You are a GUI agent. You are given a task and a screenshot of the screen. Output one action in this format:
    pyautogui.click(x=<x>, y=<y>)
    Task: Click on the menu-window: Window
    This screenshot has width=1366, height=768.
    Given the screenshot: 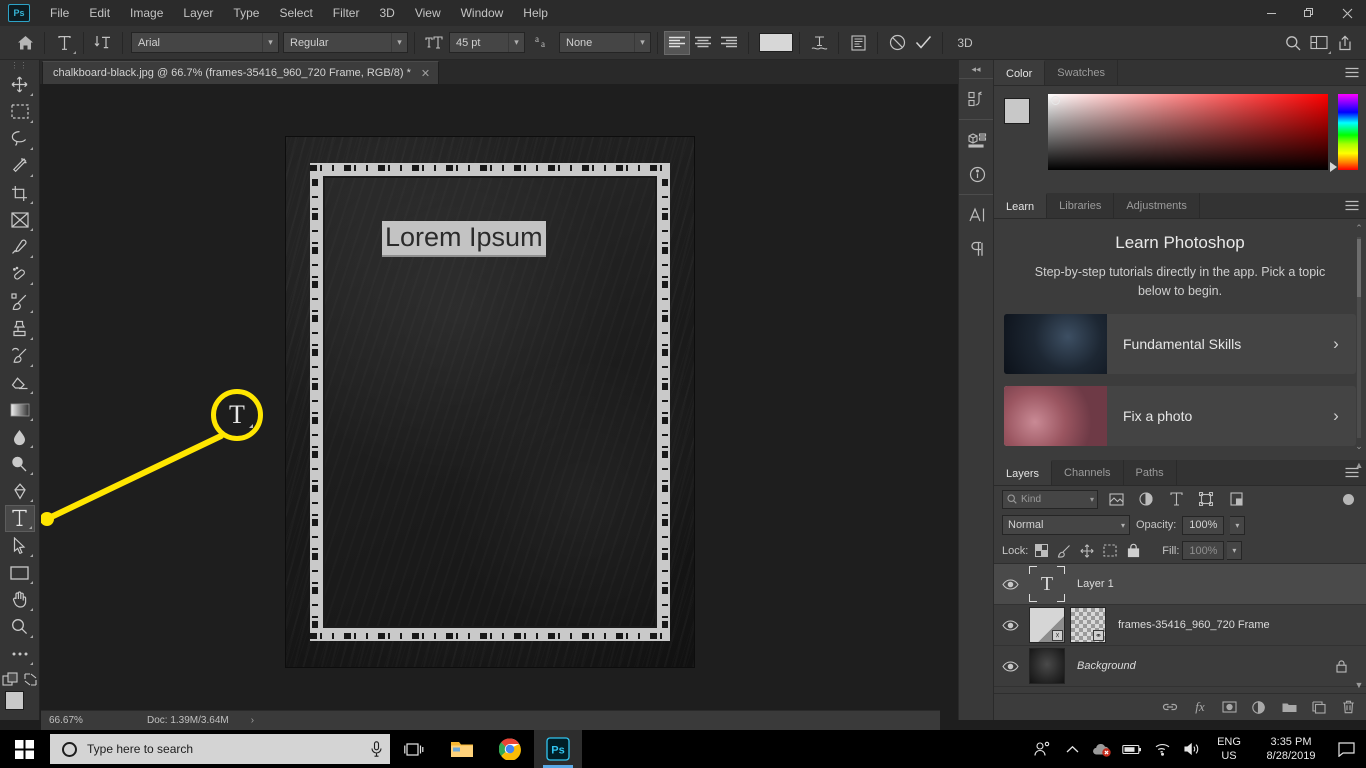 What is the action you would take?
    pyautogui.click(x=482, y=13)
    